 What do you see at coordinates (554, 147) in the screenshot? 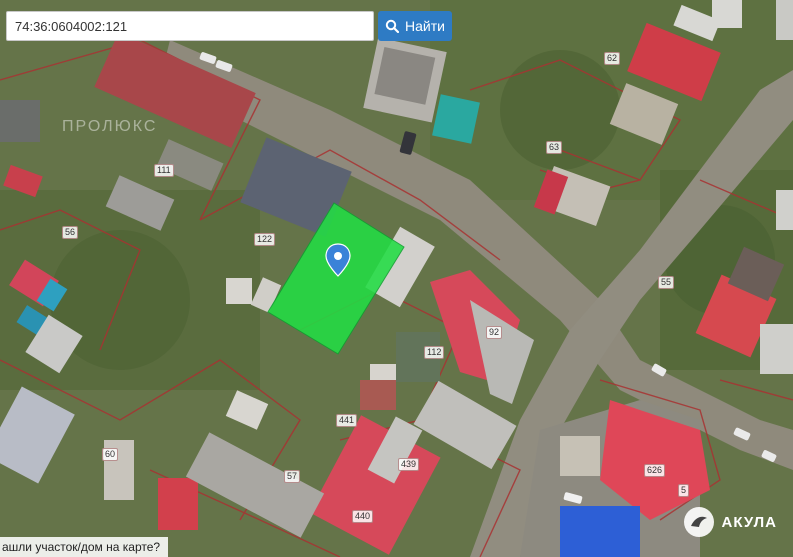
I see `plot-label: 63` at bounding box center [554, 147].